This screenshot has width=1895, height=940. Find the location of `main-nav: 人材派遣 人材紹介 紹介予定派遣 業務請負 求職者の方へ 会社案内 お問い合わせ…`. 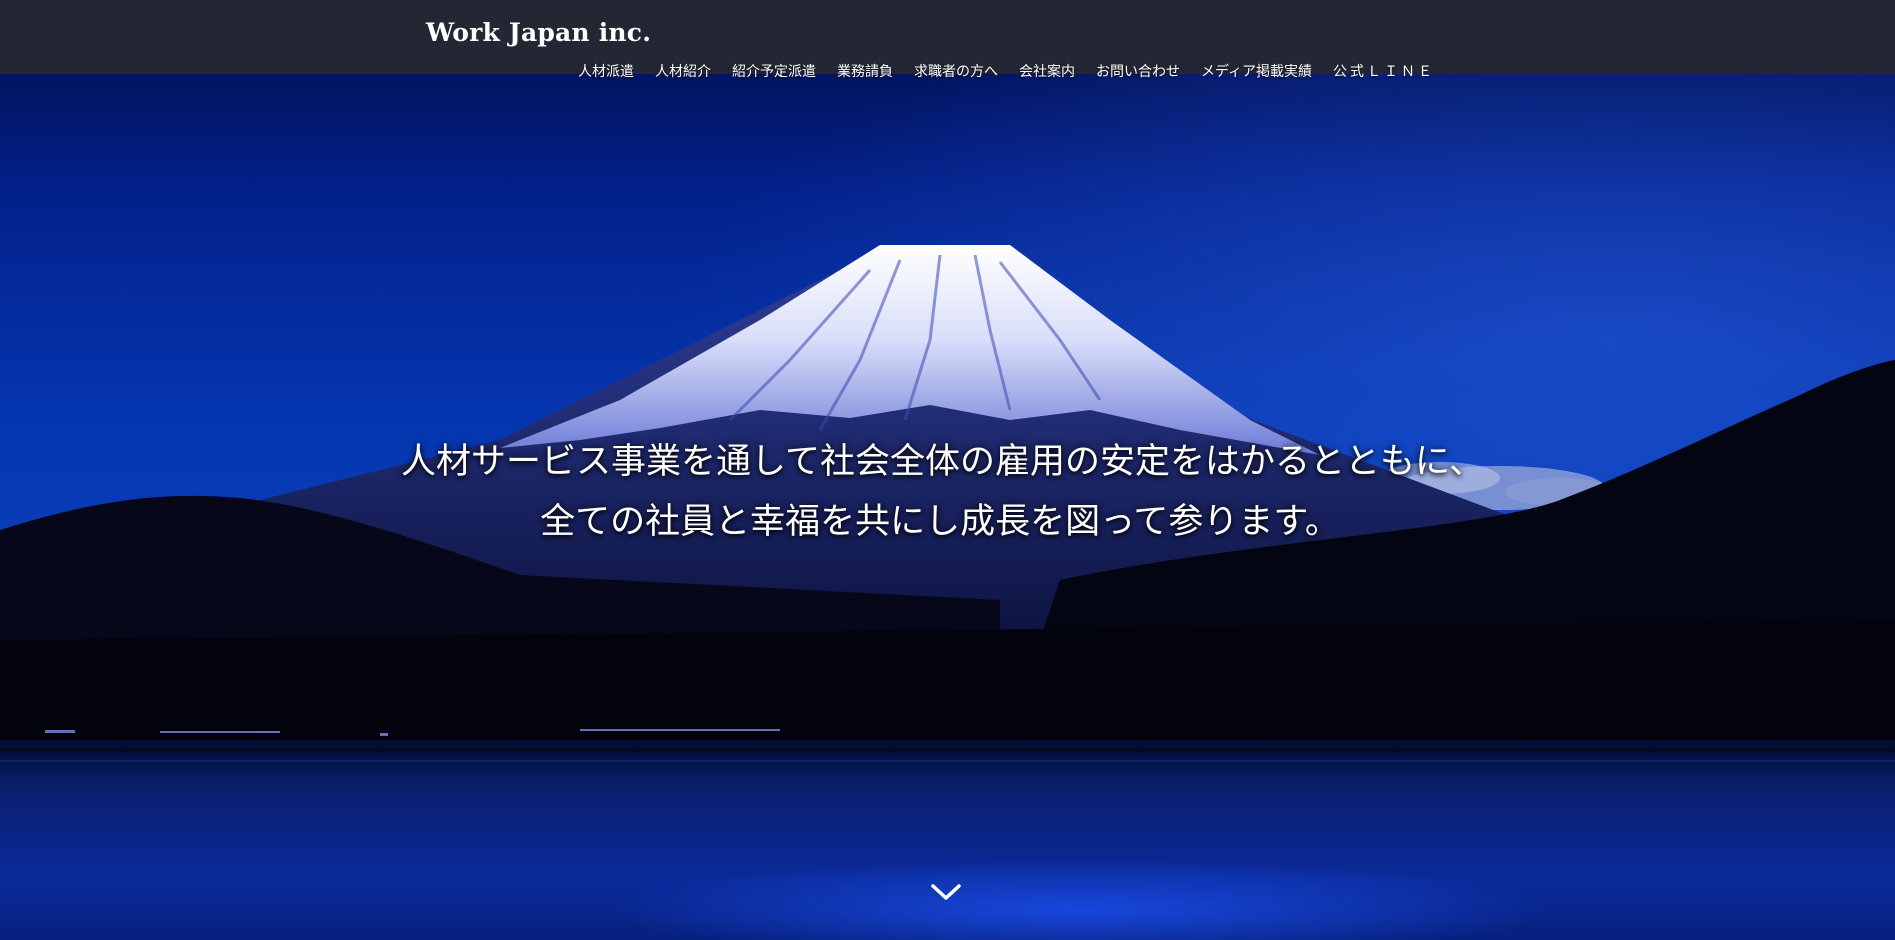

main-nav: 人材派遣 人材紹介 紹介予定派遣 業務請負 求職者の方へ 会社案内 お問い合わせ… is located at coordinates (1006, 72).